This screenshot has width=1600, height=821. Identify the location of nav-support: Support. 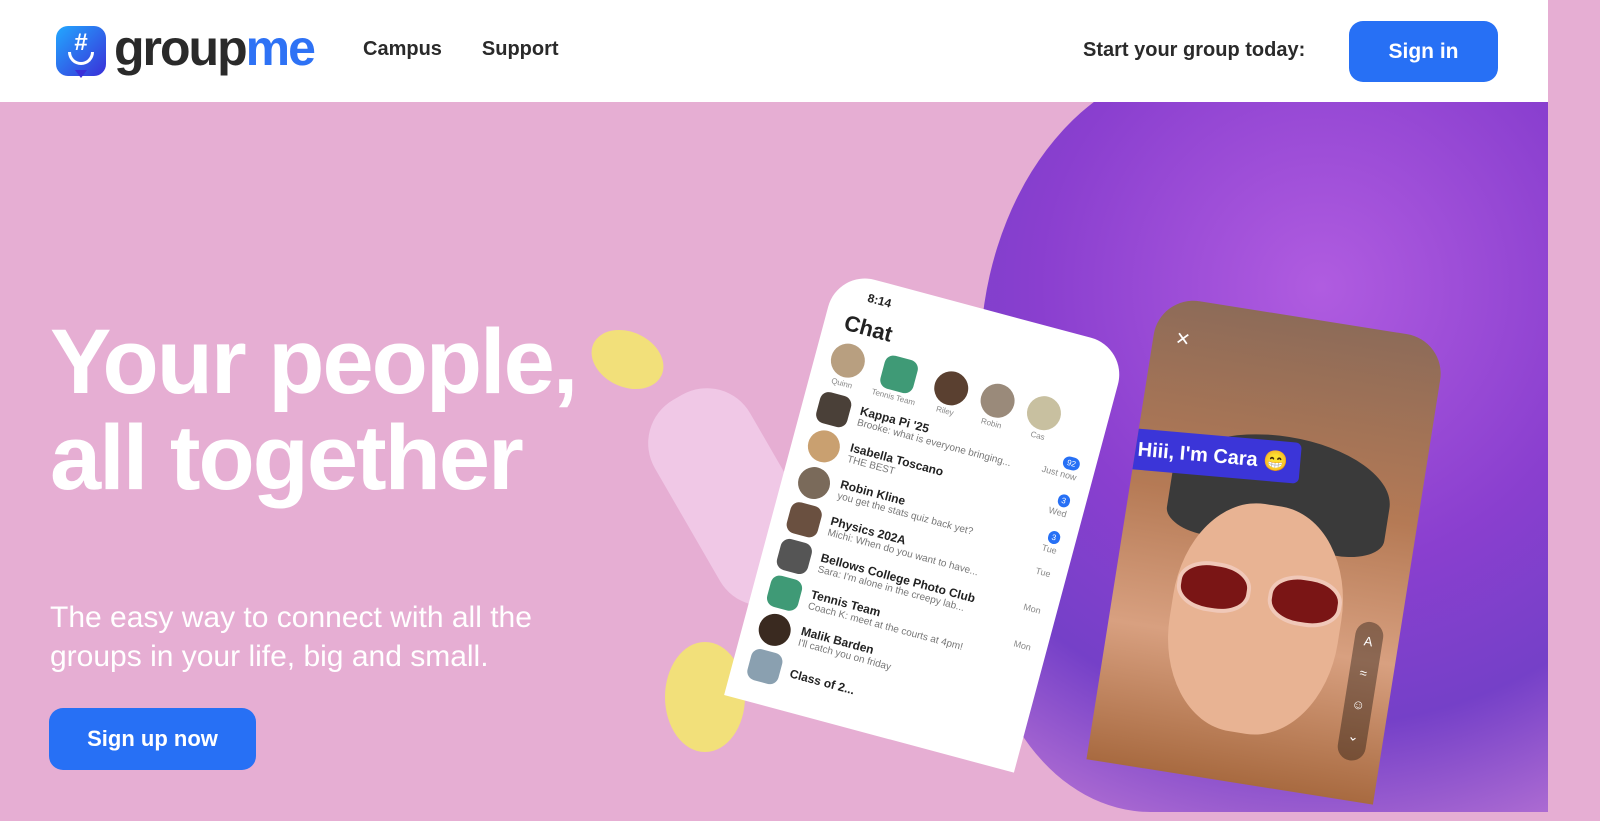
(520, 49).